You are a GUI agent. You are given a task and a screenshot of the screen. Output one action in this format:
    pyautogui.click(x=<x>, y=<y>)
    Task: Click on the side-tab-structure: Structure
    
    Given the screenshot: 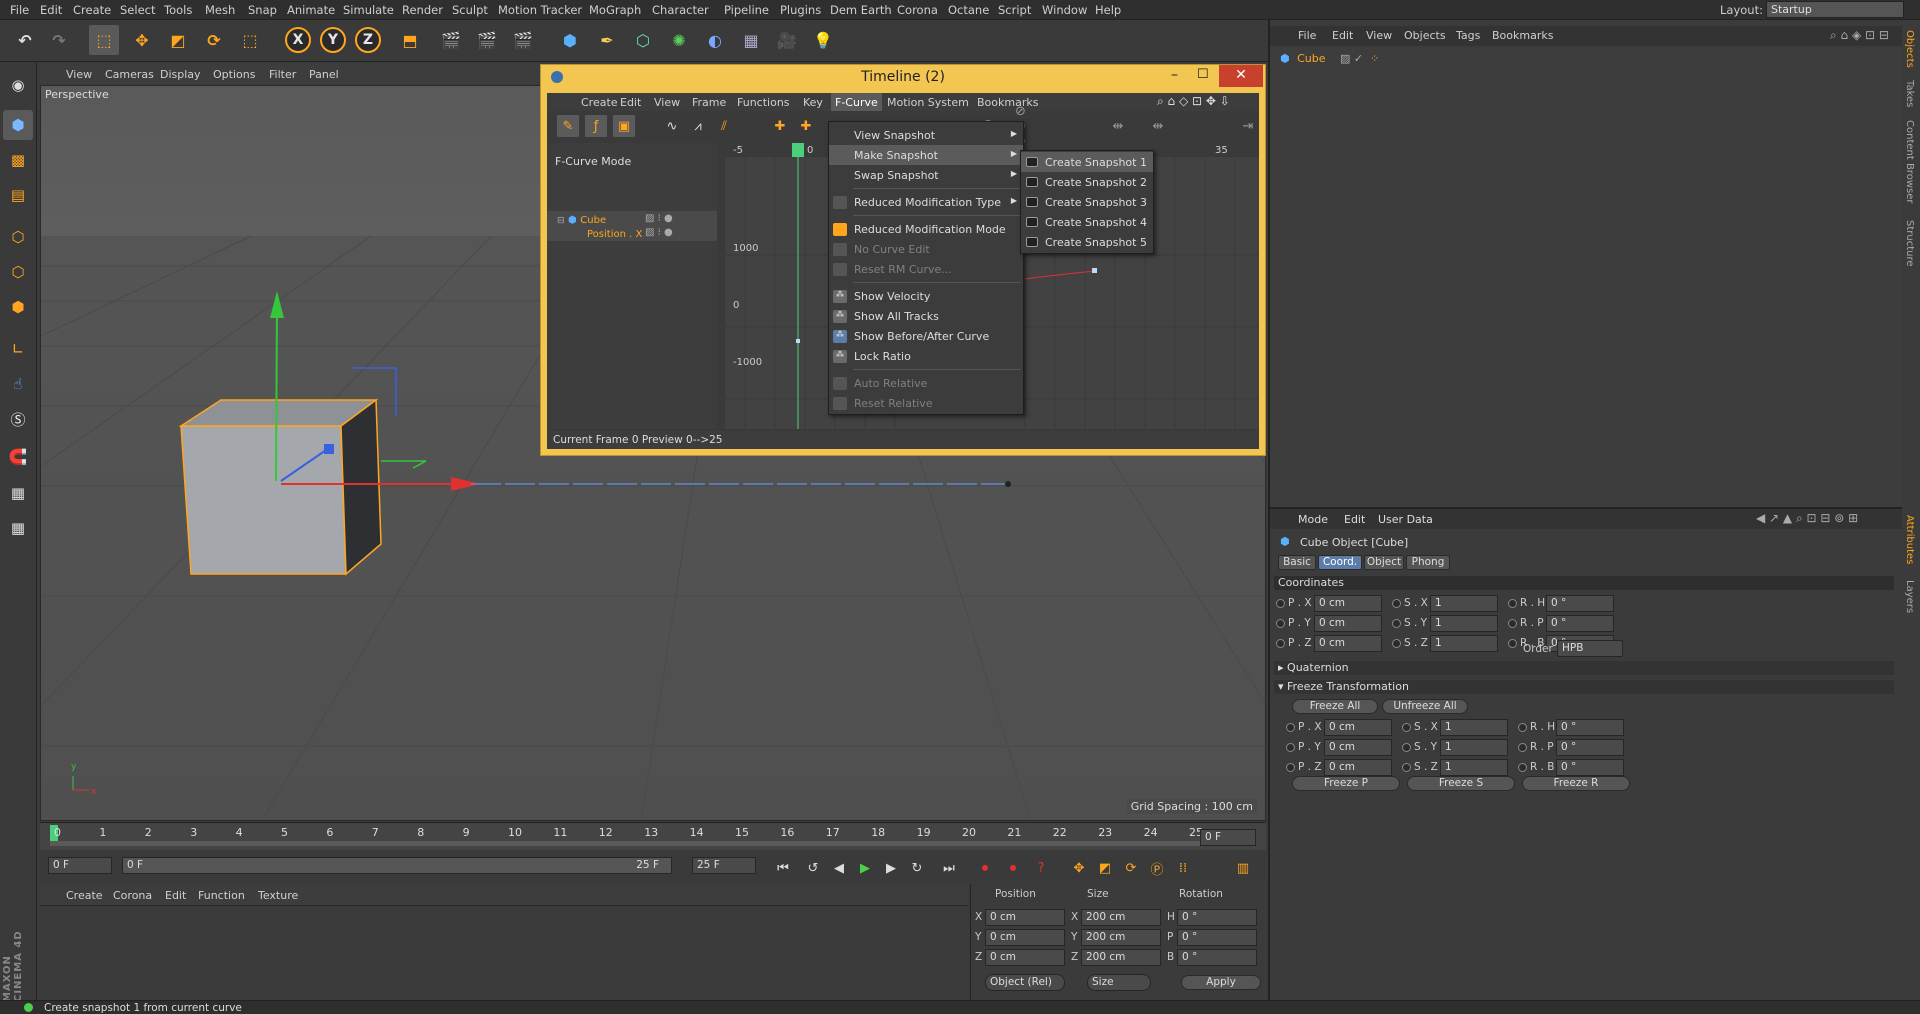 What is the action you would take?
    pyautogui.click(x=1909, y=243)
    